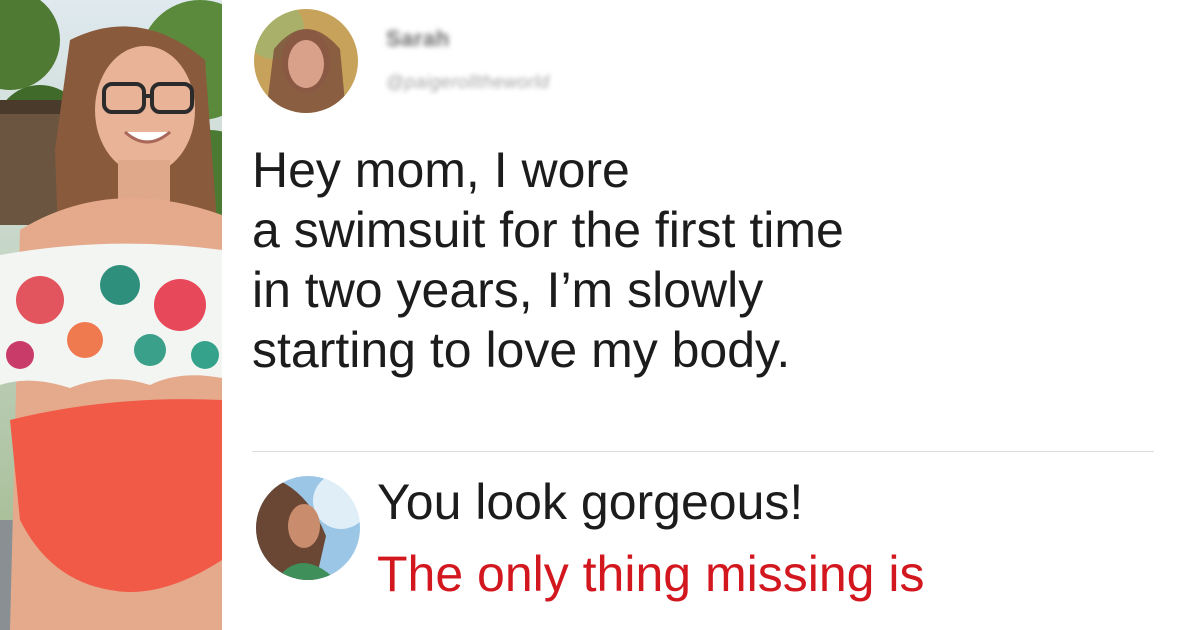 The width and height of the screenshot is (1200, 630). What do you see at coordinates (308, 528) in the screenshot?
I see `reply-avatar-icon` at bounding box center [308, 528].